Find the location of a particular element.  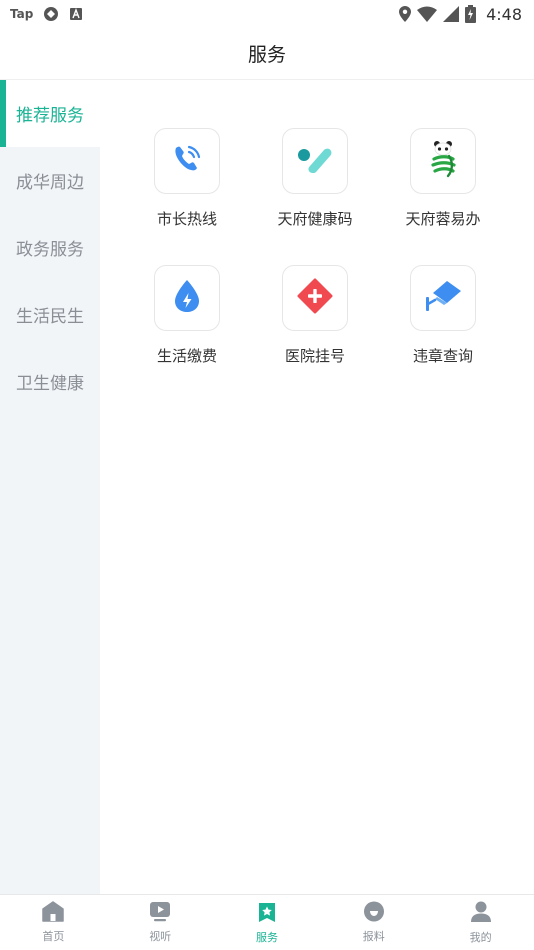

service-health-code: 天府健康码 is located at coordinates (315, 178).